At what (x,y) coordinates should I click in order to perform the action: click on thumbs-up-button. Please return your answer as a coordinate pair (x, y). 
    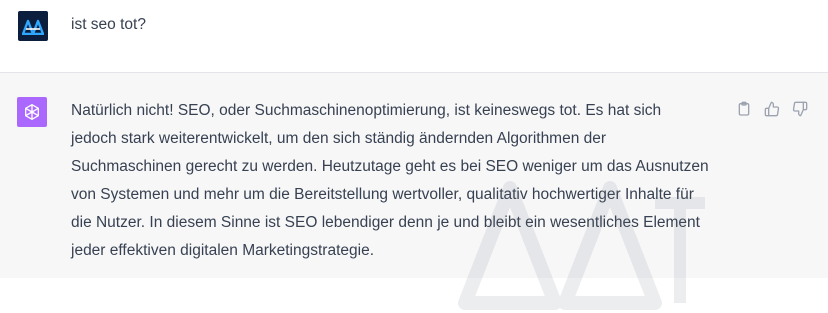
    Looking at the image, I should click on (772, 109).